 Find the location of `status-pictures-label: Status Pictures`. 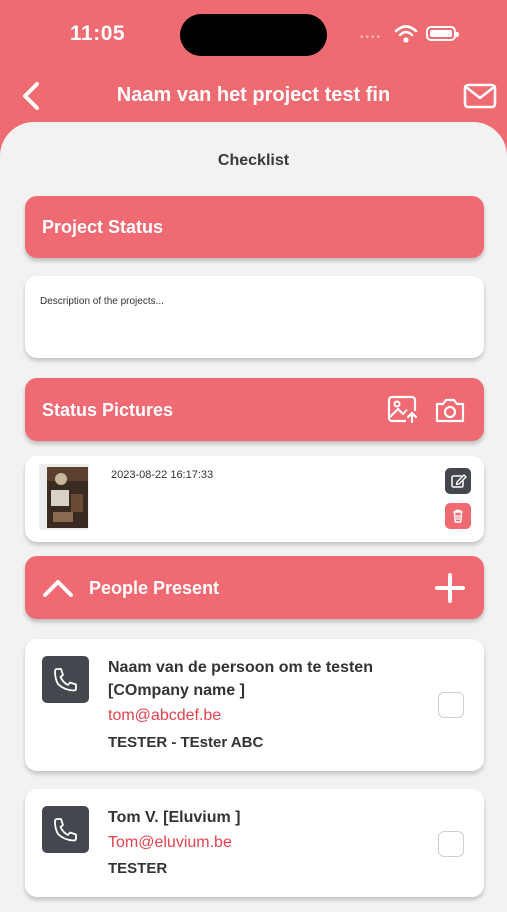

status-pictures-label: Status Pictures is located at coordinates (108, 410).